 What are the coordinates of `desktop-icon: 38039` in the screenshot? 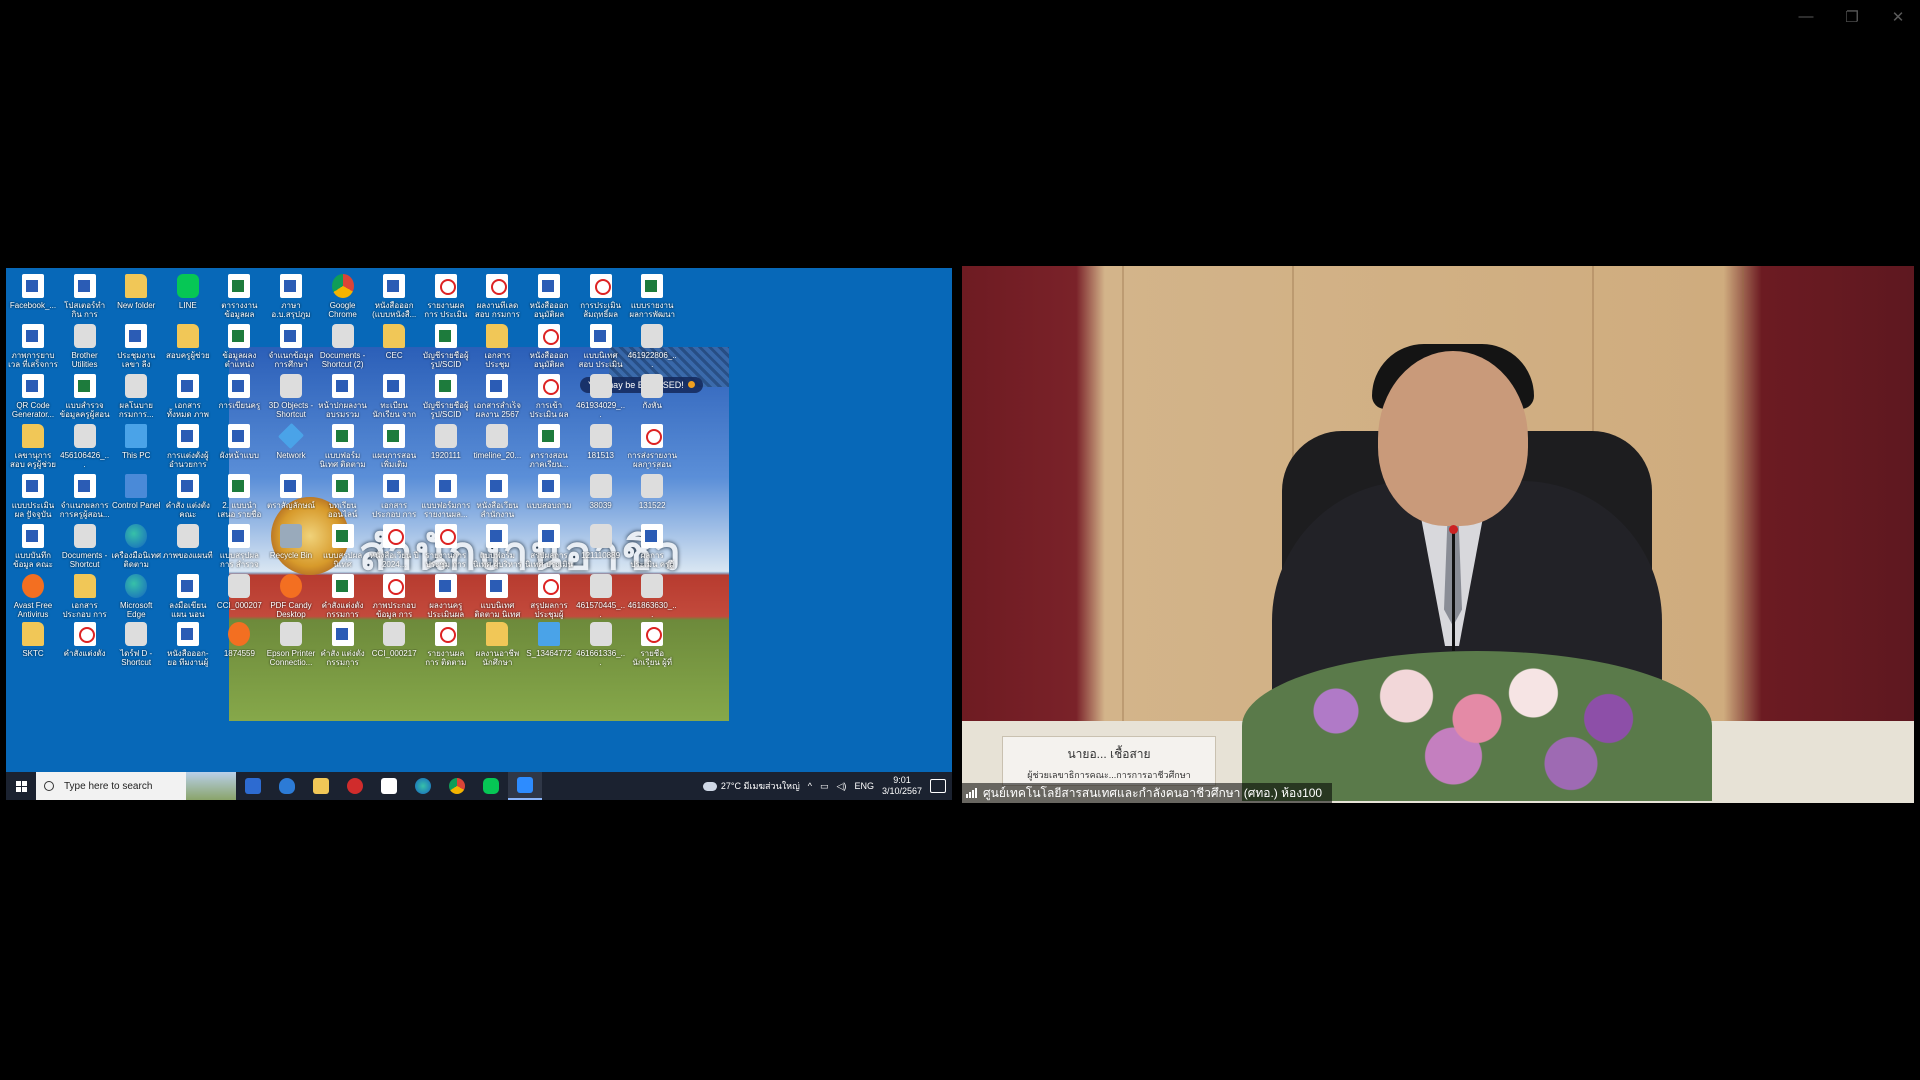 It's located at (601, 492).